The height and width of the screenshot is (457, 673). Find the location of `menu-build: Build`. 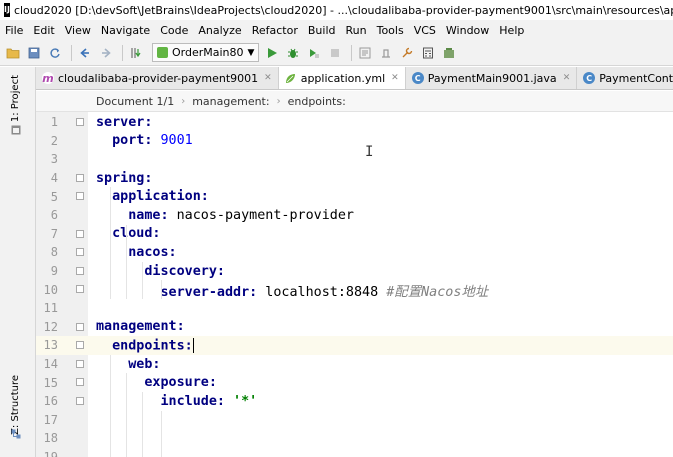

menu-build: Build is located at coordinates (322, 30).